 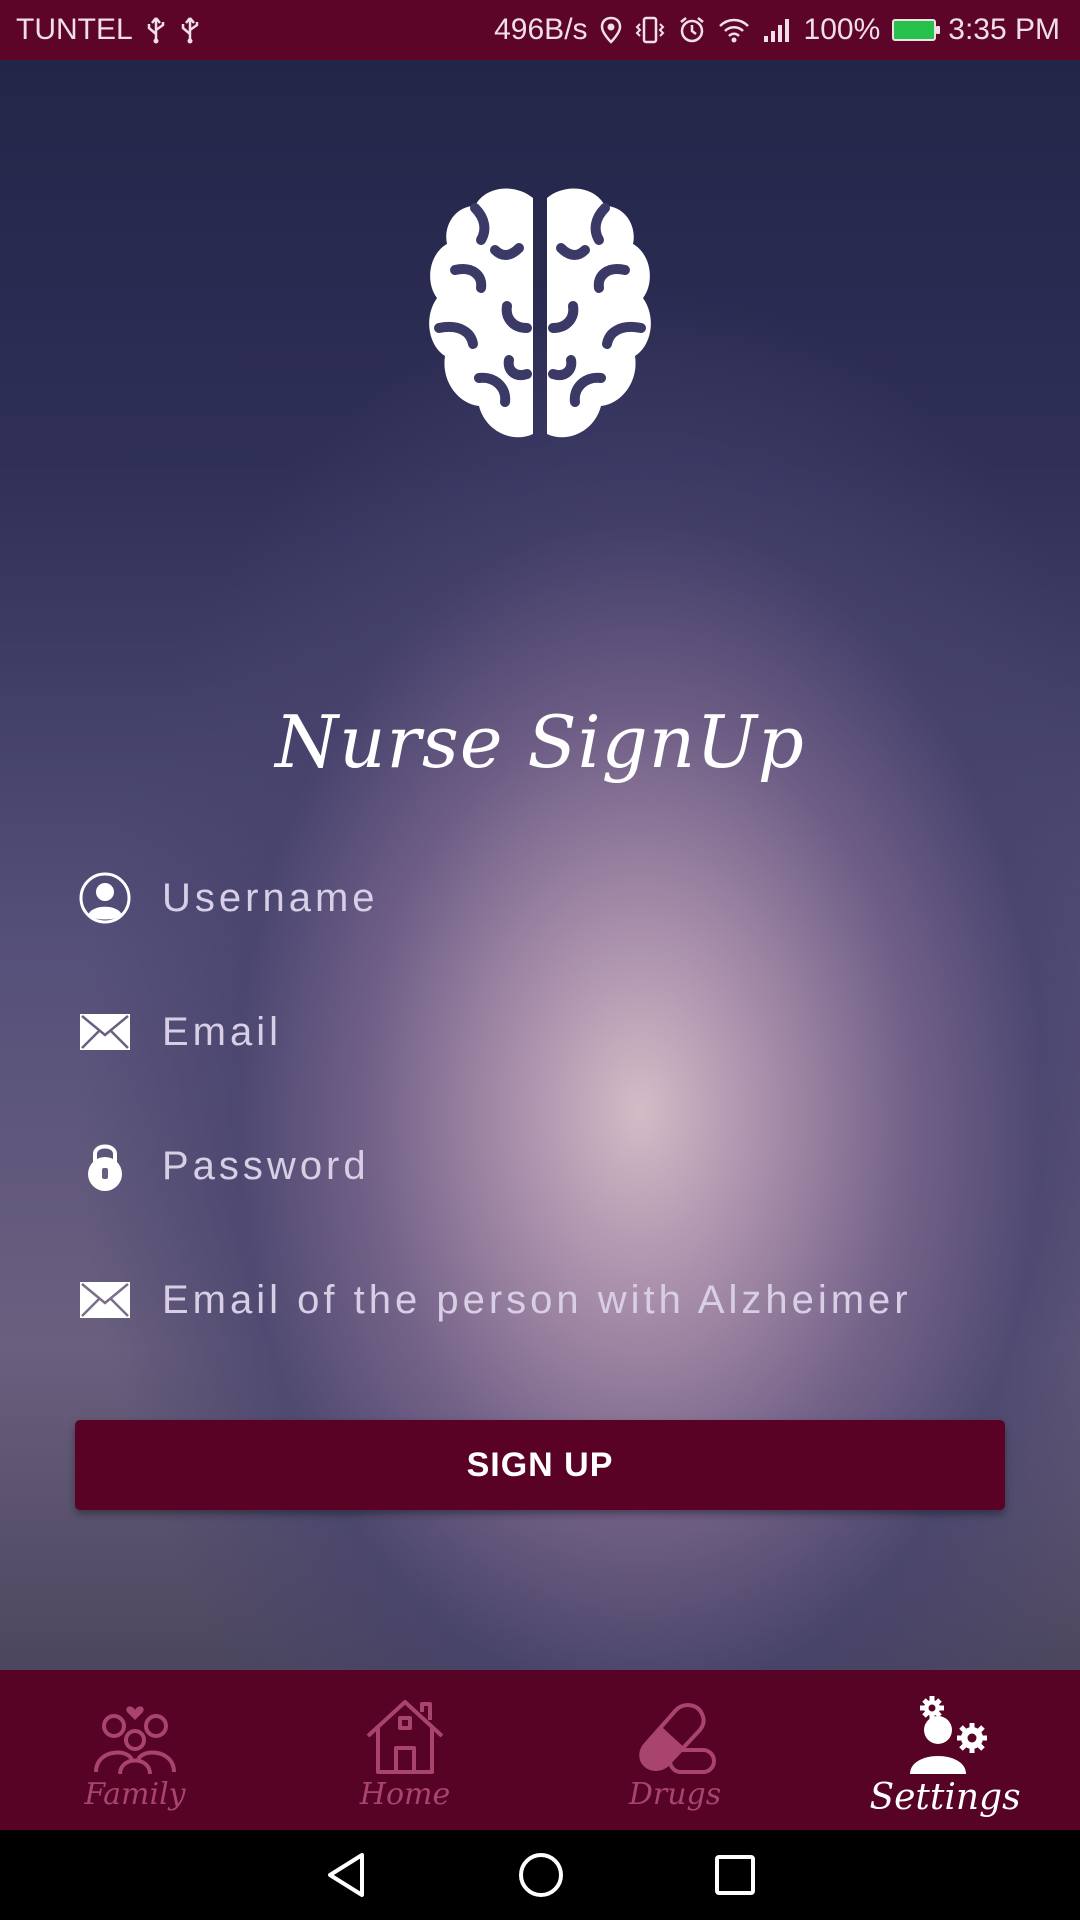 I want to click on home-icon, so click(x=405, y=1738).